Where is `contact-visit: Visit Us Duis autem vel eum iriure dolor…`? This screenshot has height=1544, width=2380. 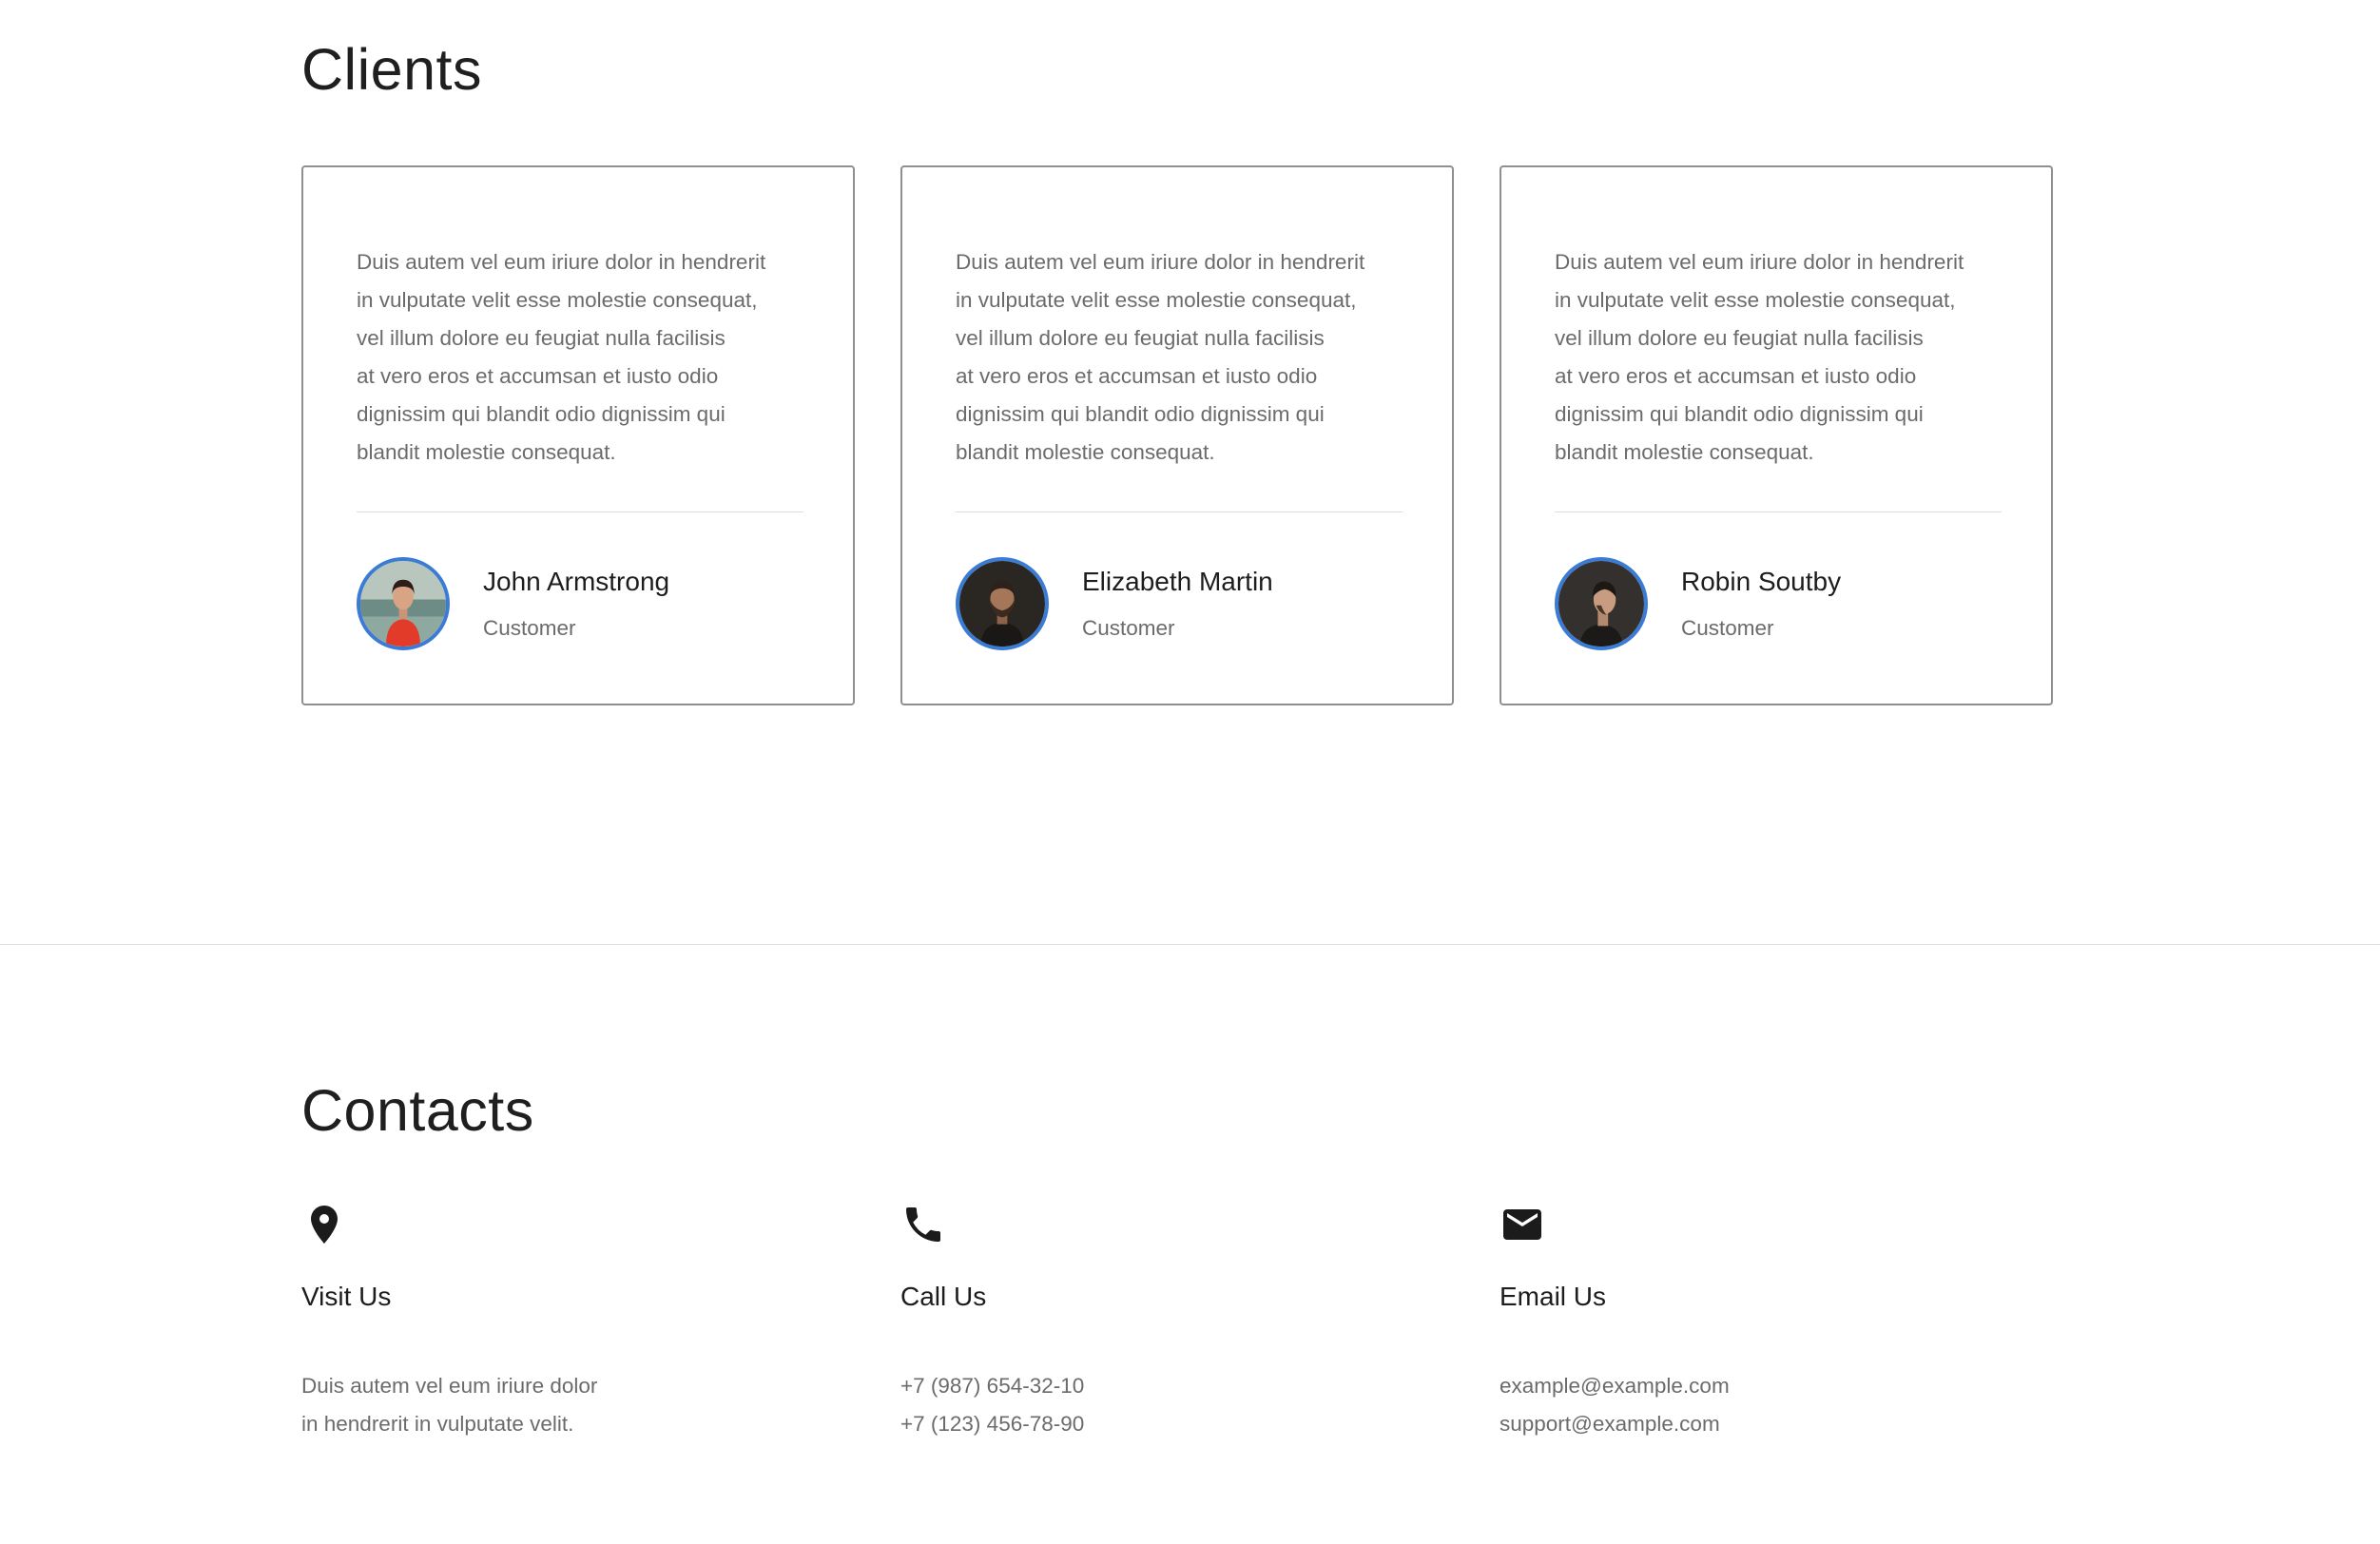
contact-visit: Visit Us Duis autem vel eum iriure dolor… is located at coordinates (578, 1325).